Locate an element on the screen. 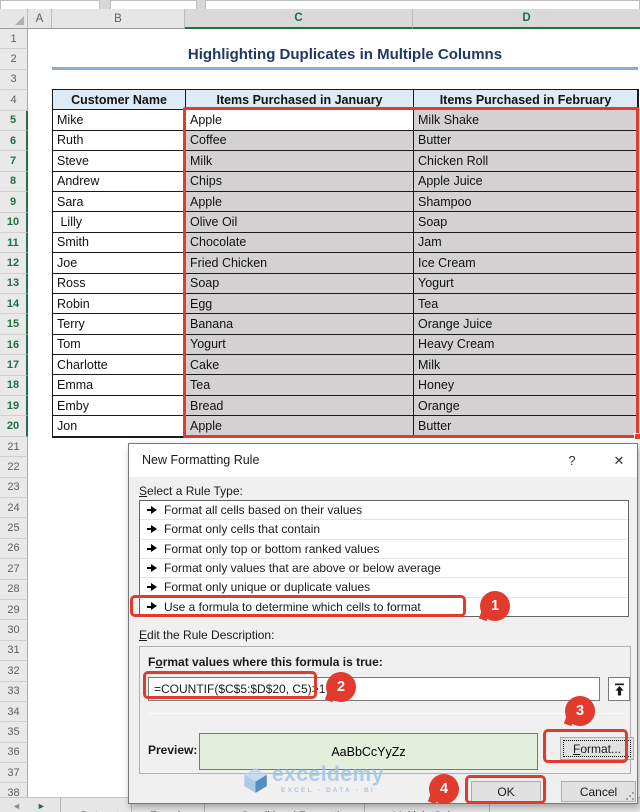 The height and width of the screenshot is (812, 640). cell-feb-row19: Orange is located at coordinates (526, 406).